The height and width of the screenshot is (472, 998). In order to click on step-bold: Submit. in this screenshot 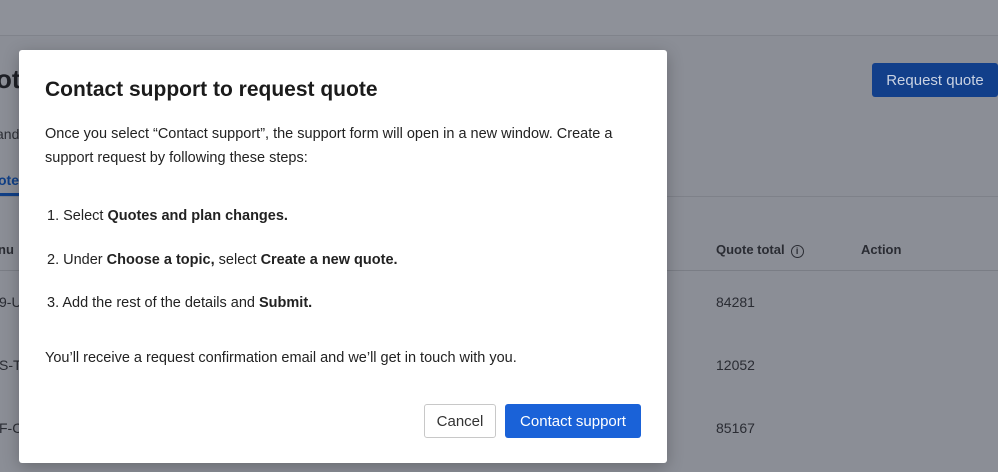, I will do `click(286, 303)`.